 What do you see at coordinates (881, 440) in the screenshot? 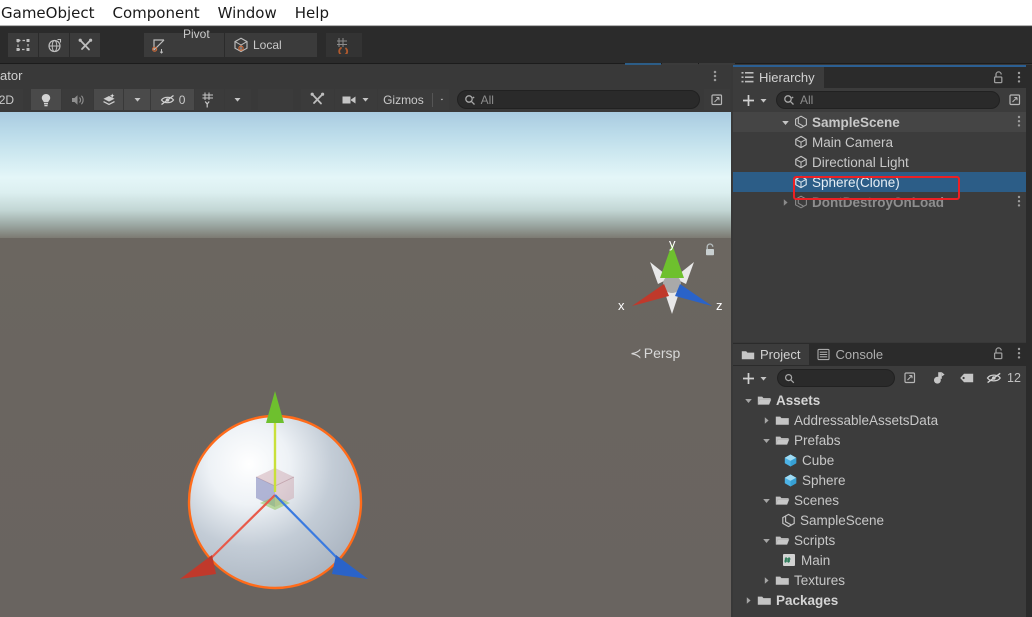
I see `project-row-prefabs: Prefabs` at bounding box center [881, 440].